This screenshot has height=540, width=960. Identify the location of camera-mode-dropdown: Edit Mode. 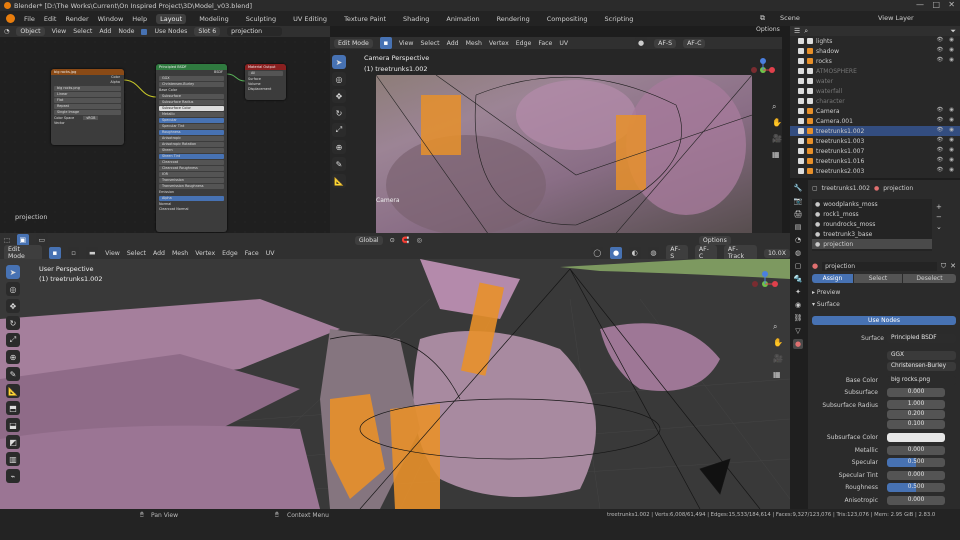
(353, 43).